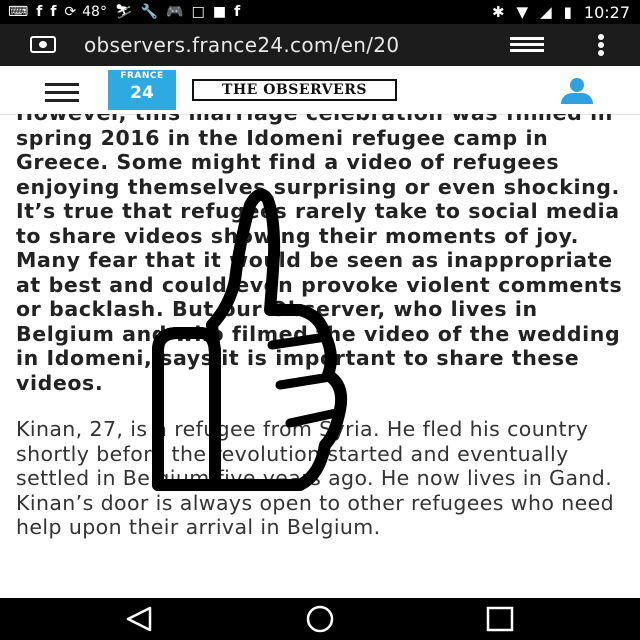 This screenshot has width=640, height=640. What do you see at coordinates (149, 12) in the screenshot?
I see `wrench-icon: 🔧` at bounding box center [149, 12].